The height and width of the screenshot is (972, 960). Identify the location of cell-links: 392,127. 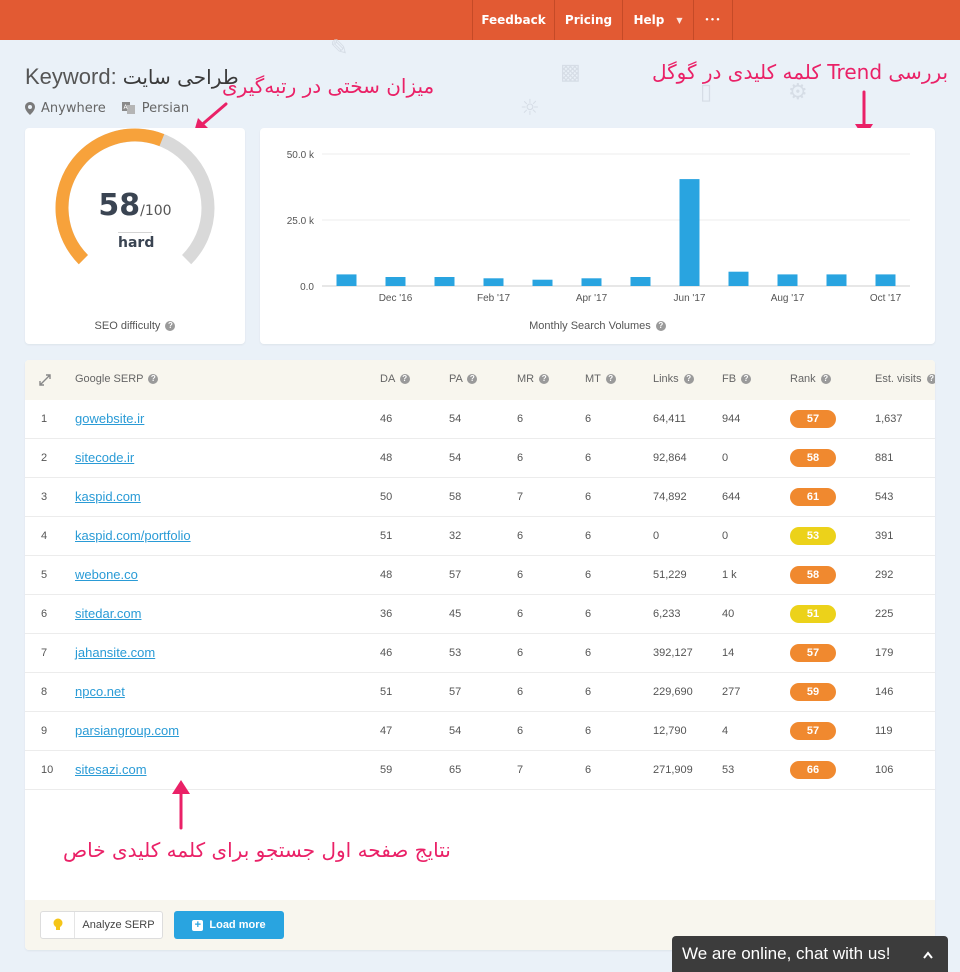
(673, 653).